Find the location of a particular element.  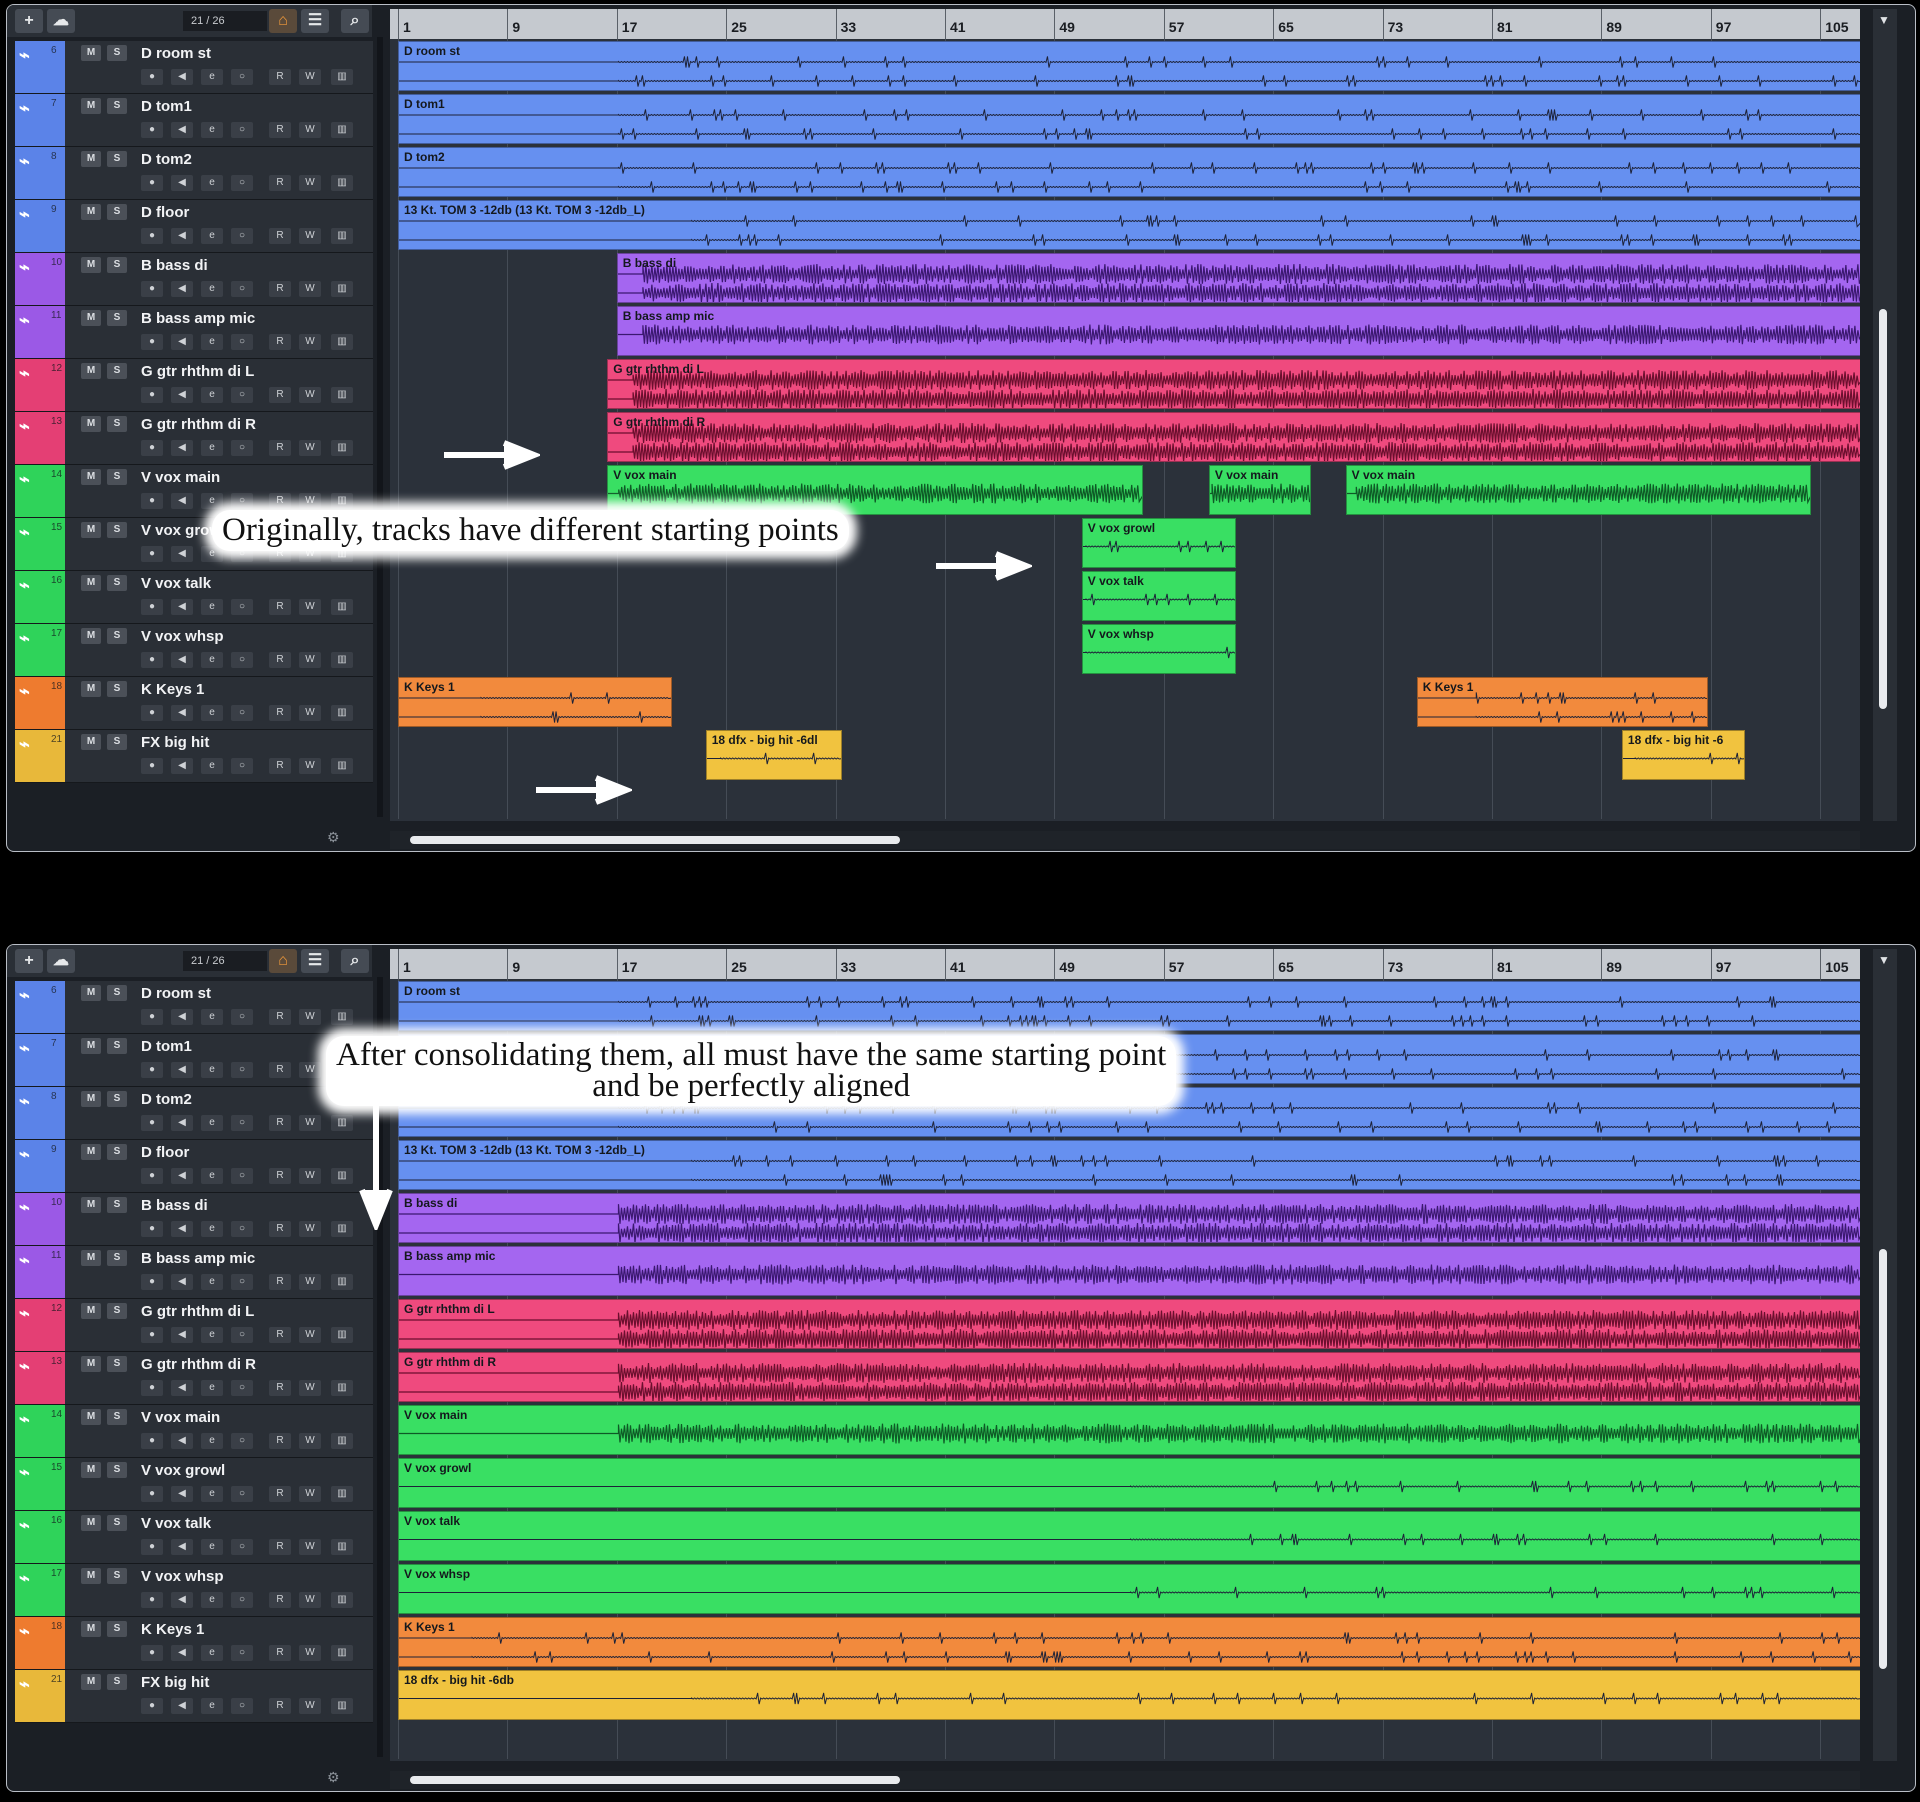

audio-clip: V vox talk is located at coordinates (1159, 596).